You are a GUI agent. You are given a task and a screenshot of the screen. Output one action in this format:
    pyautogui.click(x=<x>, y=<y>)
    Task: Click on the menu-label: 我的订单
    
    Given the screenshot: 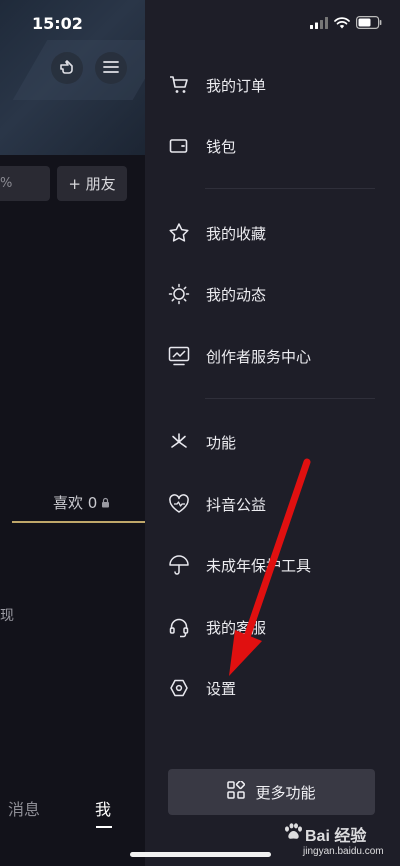 What is the action you would take?
    pyautogui.click(x=236, y=85)
    